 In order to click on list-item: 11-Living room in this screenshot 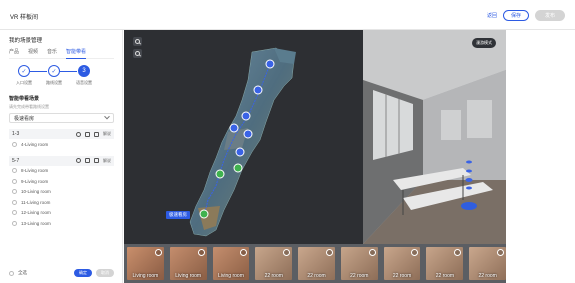, I will do `click(61, 202)`.